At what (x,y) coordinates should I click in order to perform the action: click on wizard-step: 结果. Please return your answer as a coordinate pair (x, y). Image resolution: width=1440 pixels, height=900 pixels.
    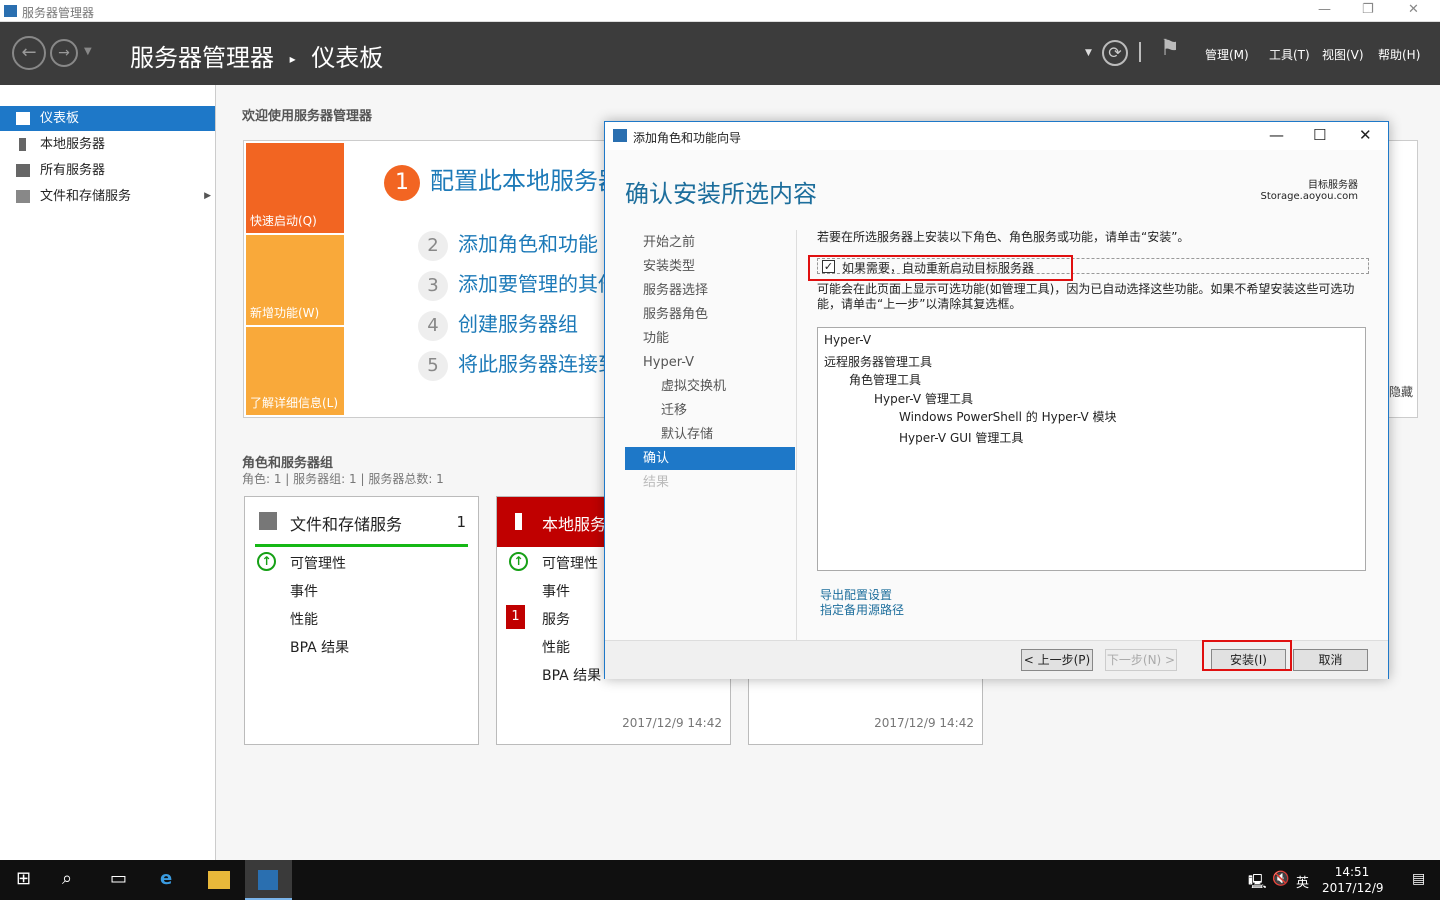
    Looking at the image, I should click on (710, 482).